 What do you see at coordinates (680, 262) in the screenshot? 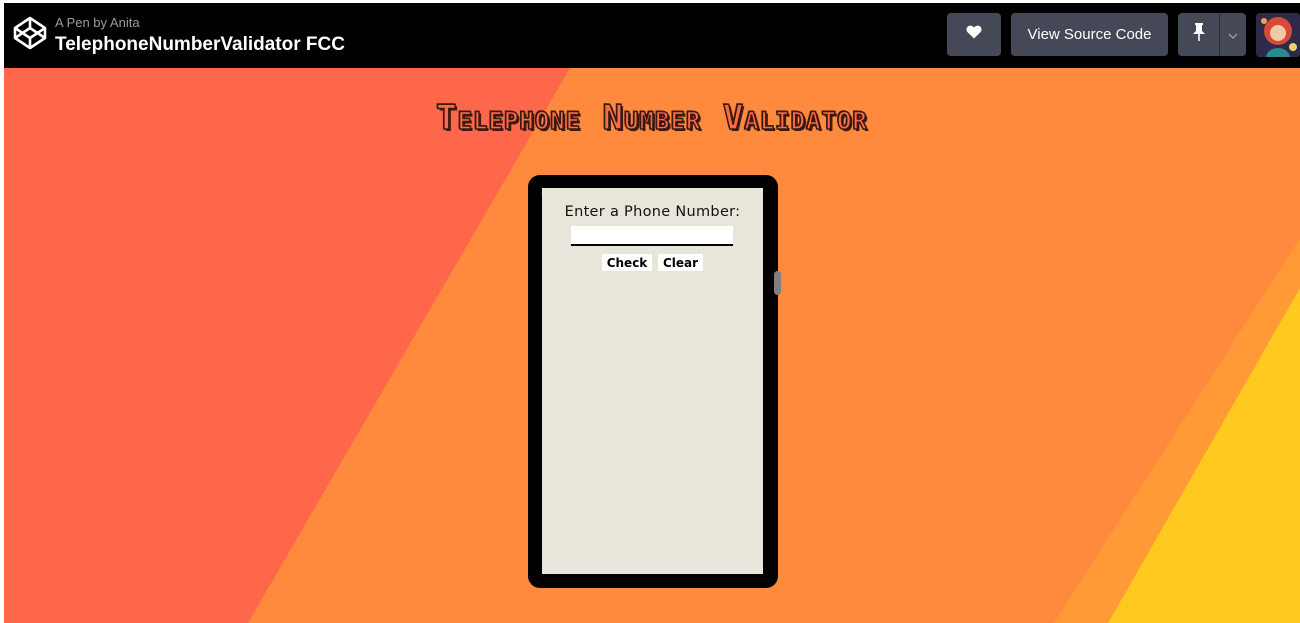
I see `clear-button: Clear` at bounding box center [680, 262].